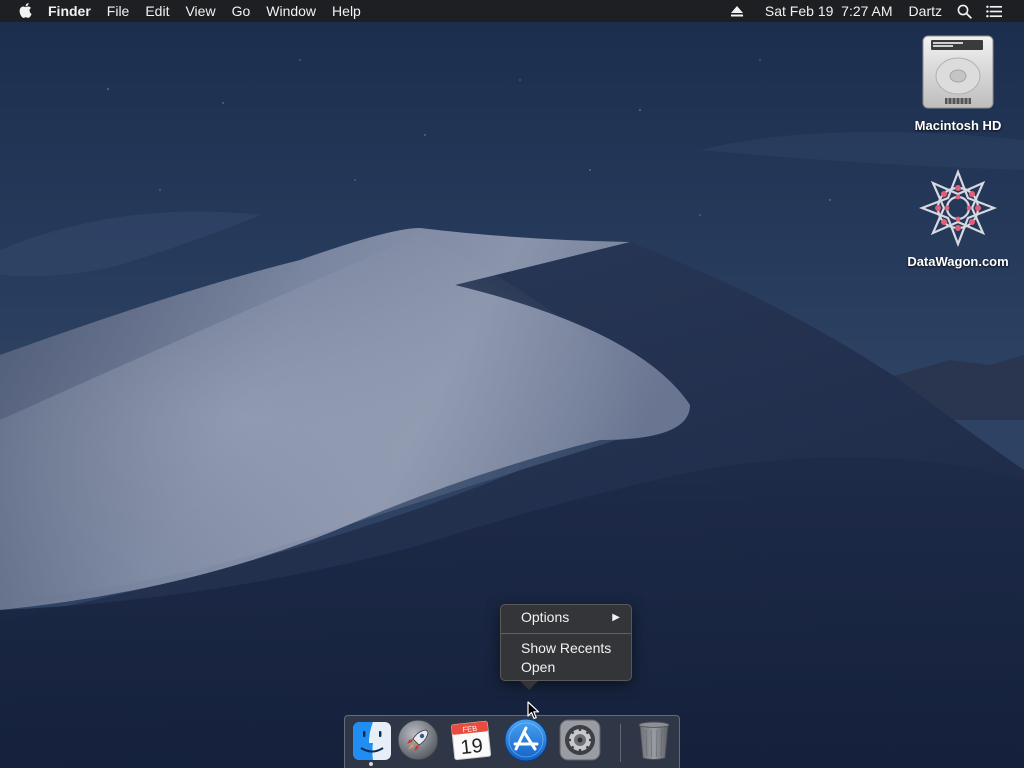  I want to click on menu-go: Go, so click(241, 11).